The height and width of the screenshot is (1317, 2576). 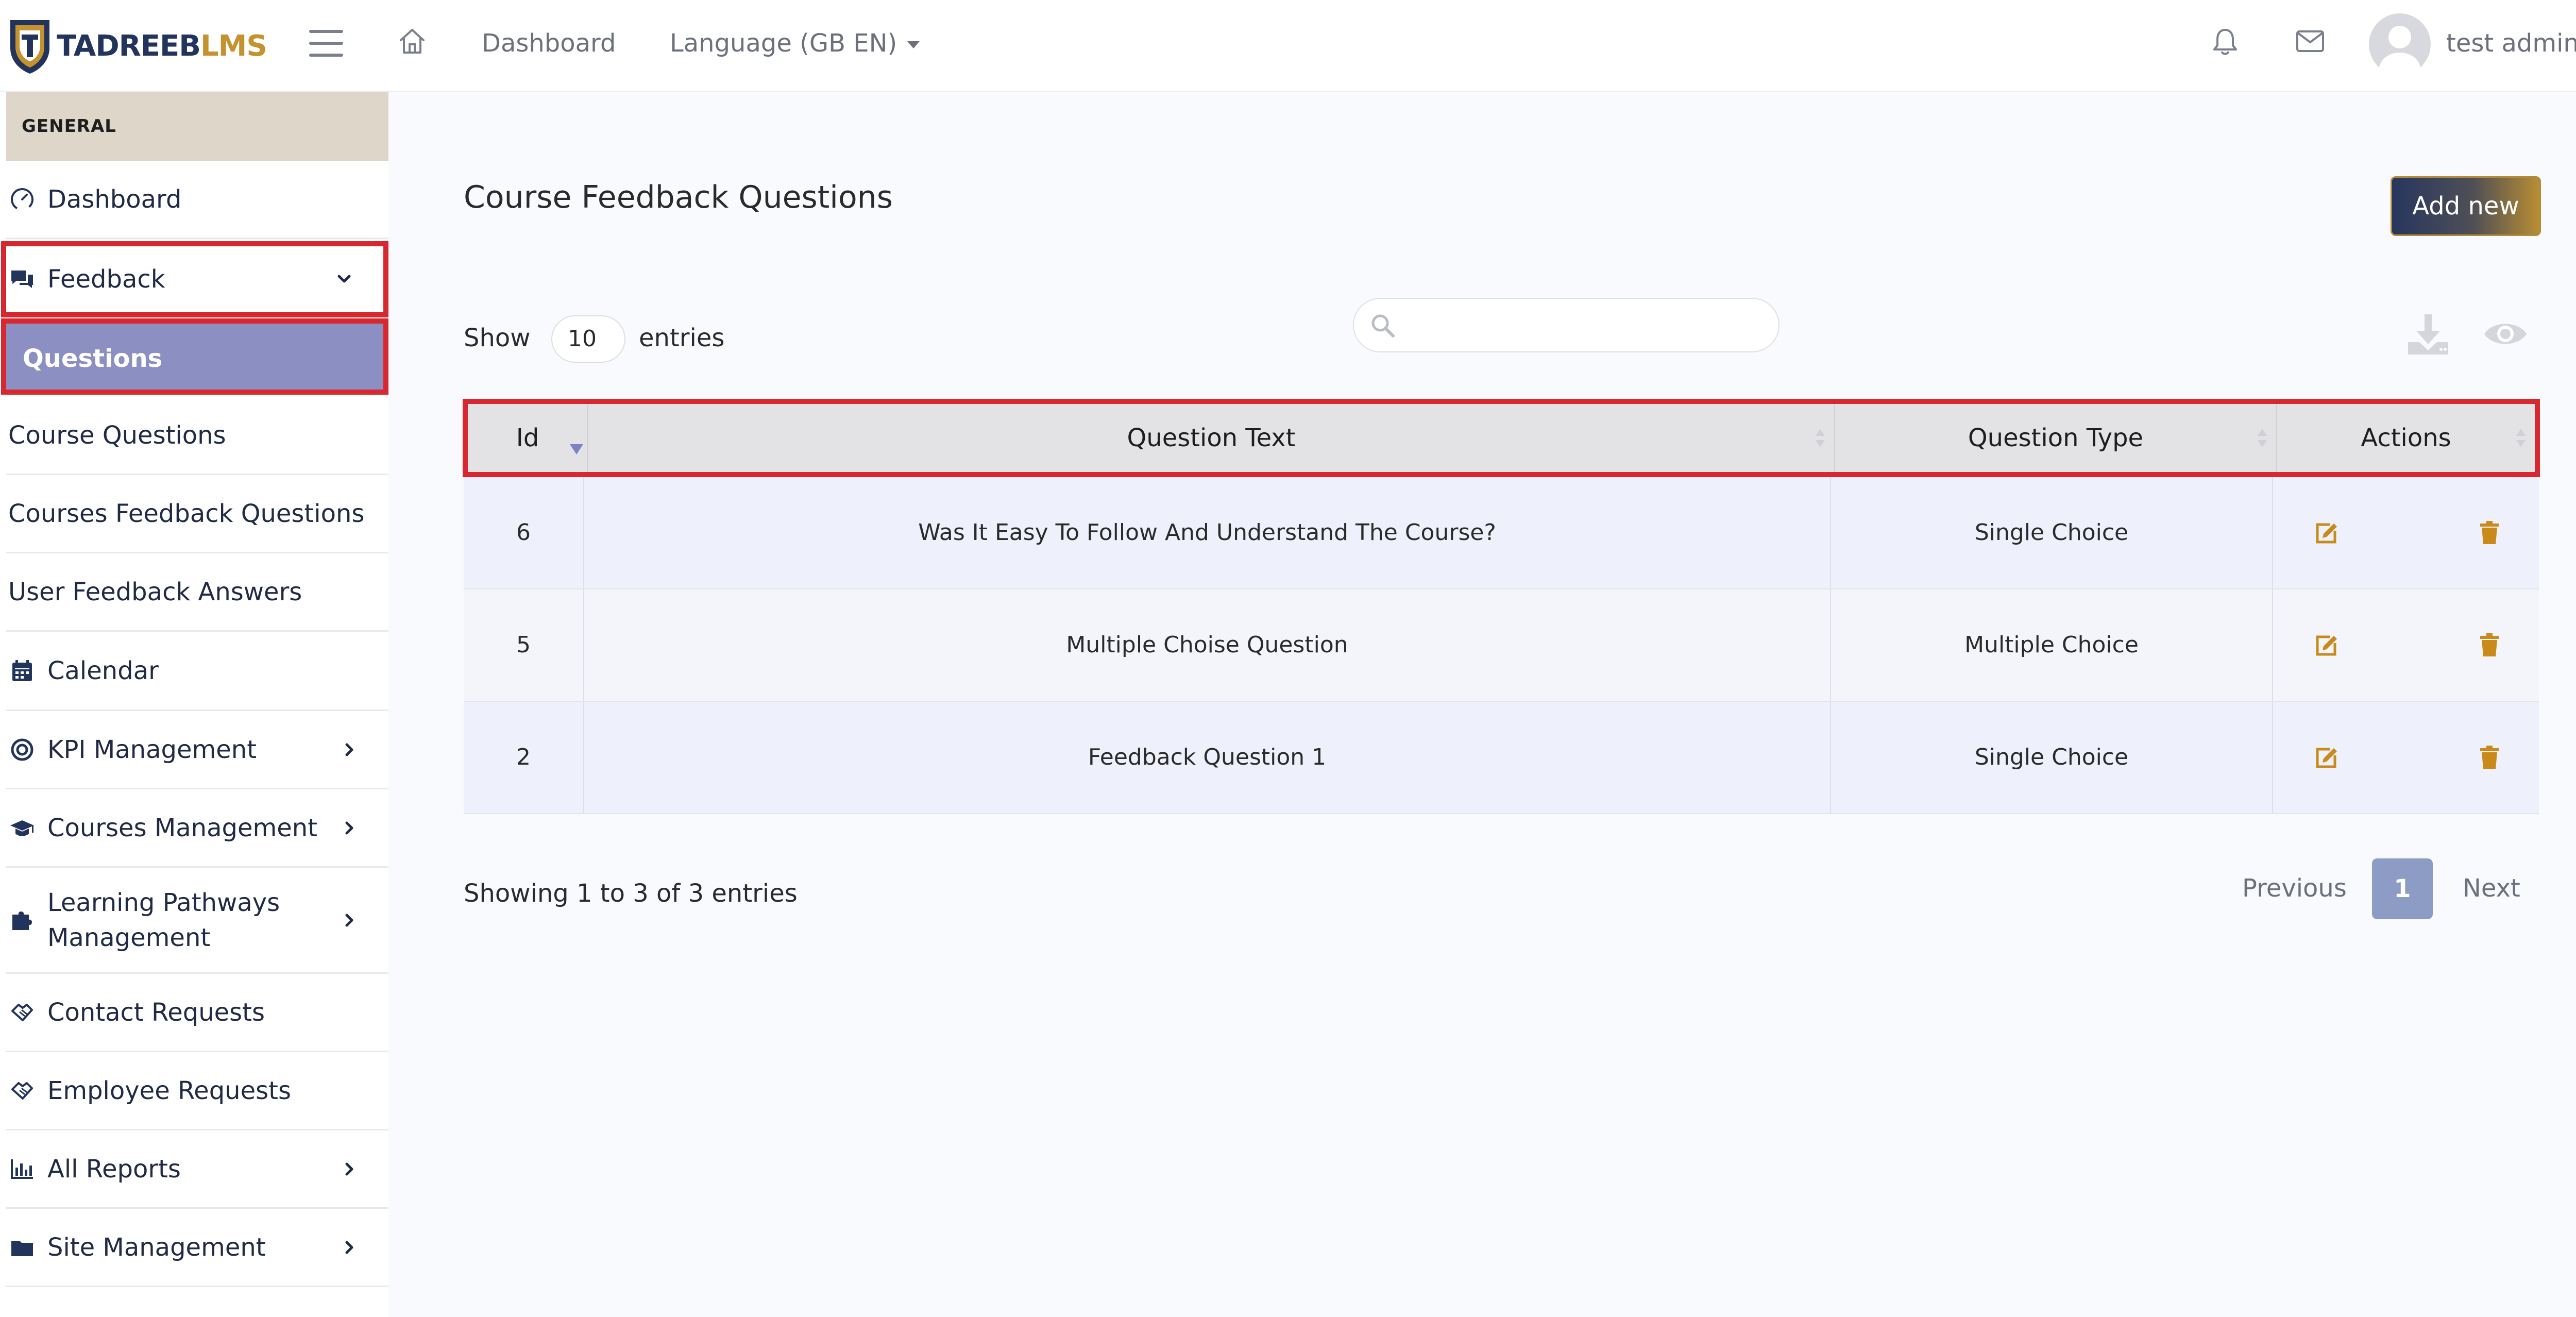 What do you see at coordinates (156, 1247) in the screenshot?
I see `sidebar-item-label: Site Management` at bounding box center [156, 1247].